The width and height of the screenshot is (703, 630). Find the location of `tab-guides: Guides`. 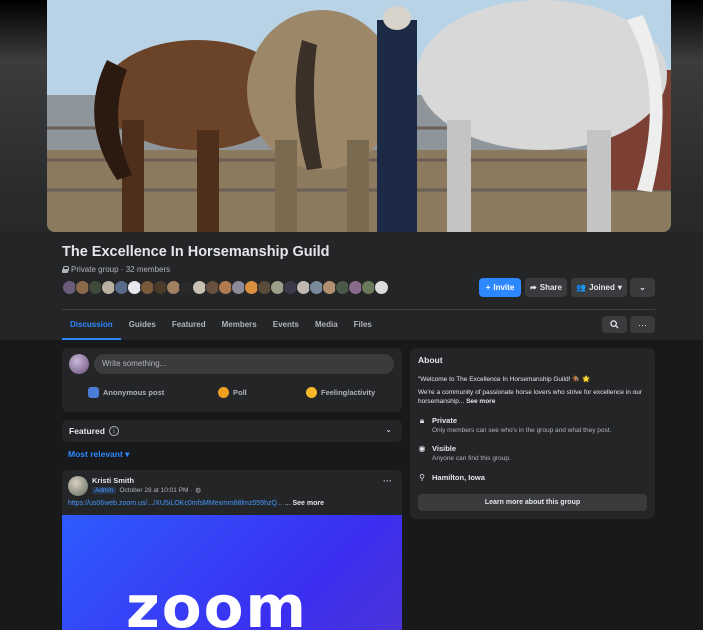

tab-guides: Guides is located at coordinates (142, 326).